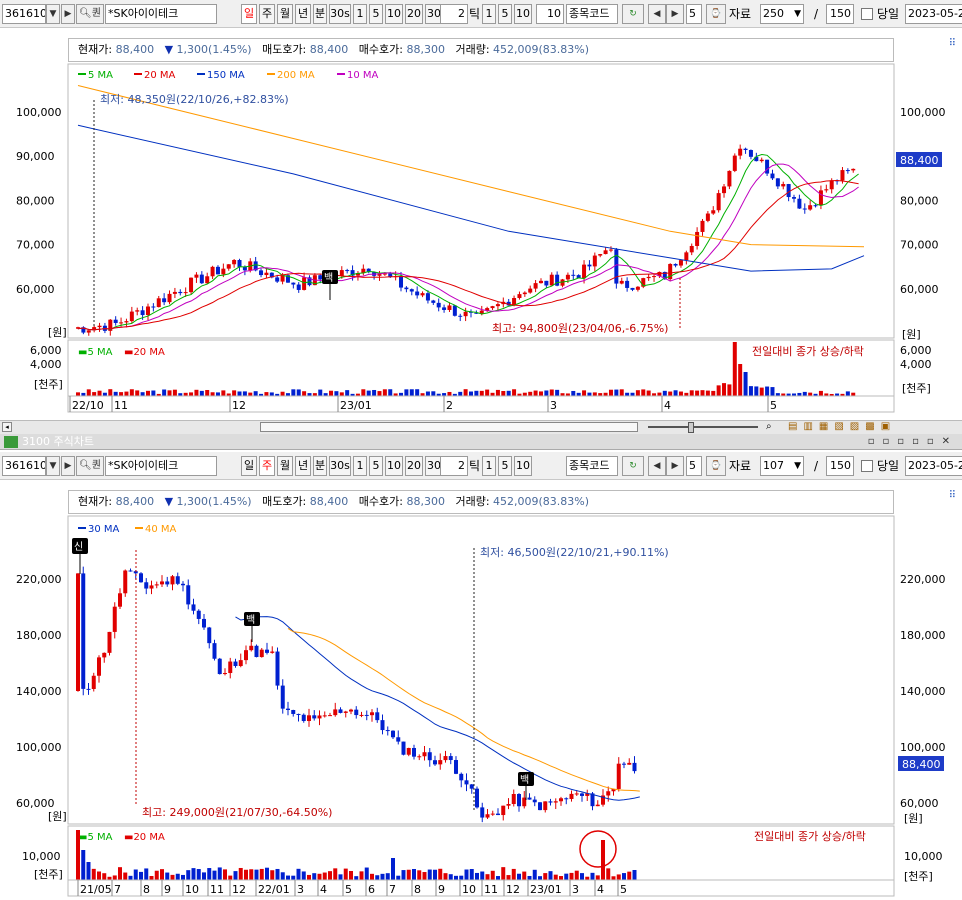  I want to click on zoom-icon: ⌕, so click(769, 426).